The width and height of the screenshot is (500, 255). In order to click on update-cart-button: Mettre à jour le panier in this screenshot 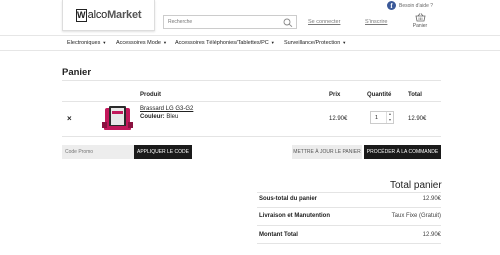, I will do `click(327, 152)`.